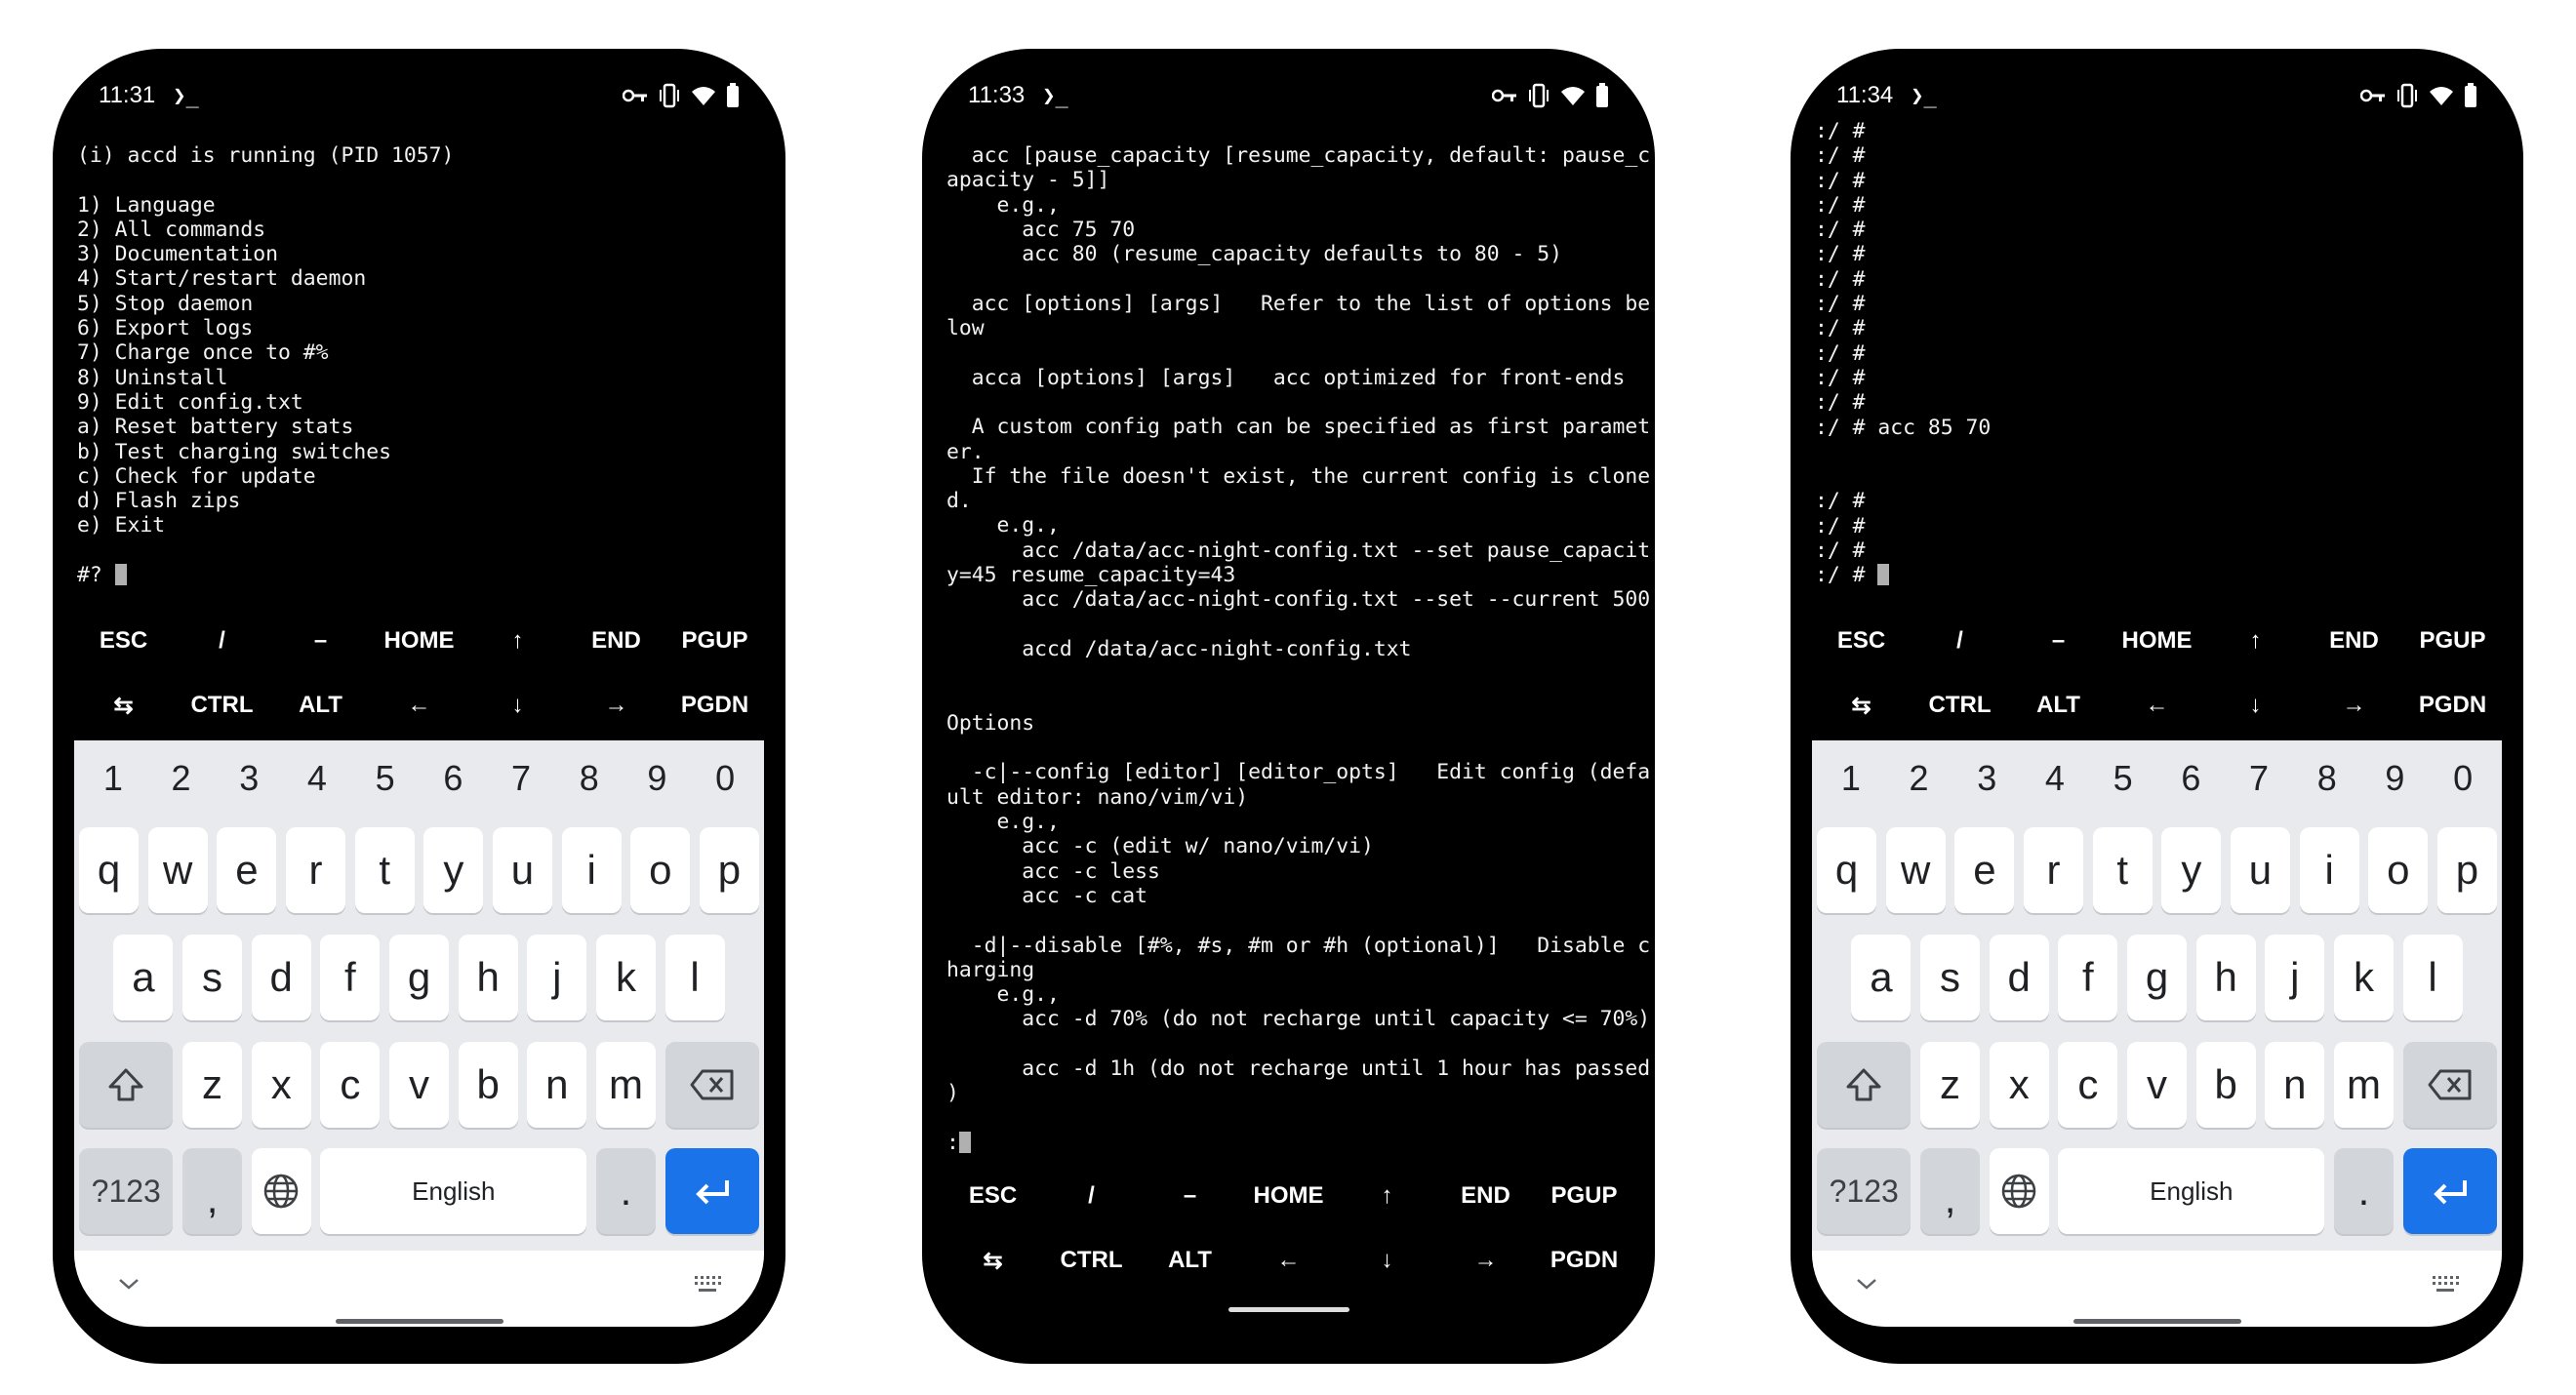 This screenshot has height=1395, width=2576. I want to click on letter-key: w, so click(1915, 870).